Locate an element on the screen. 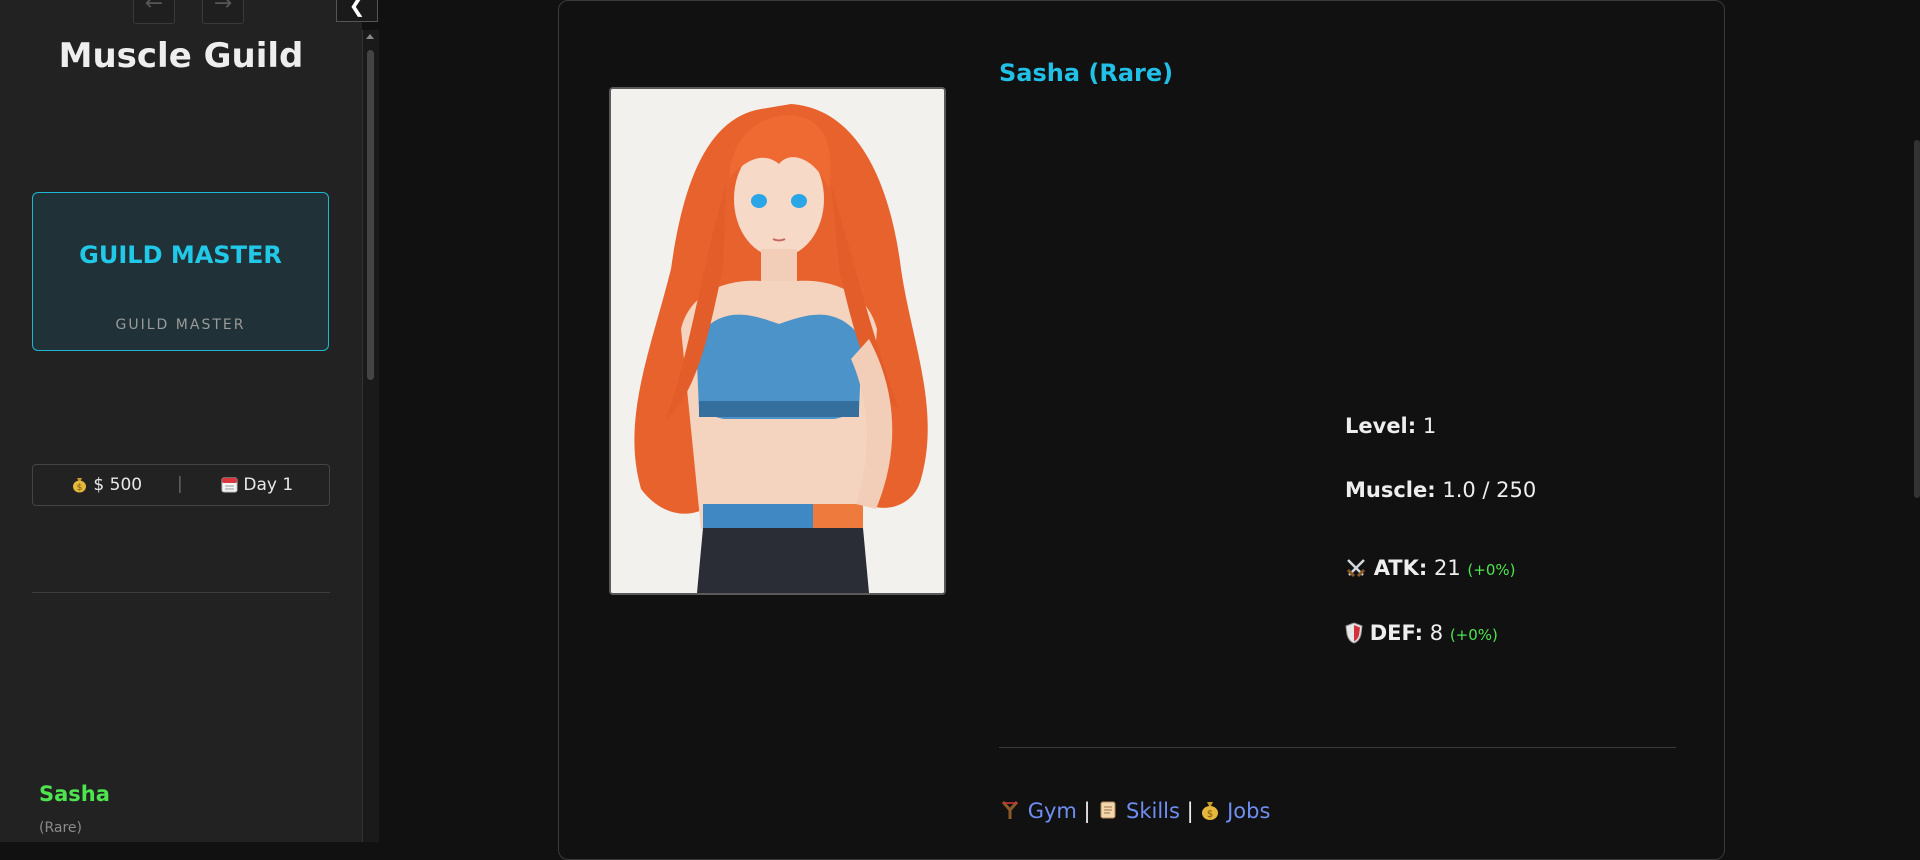 The height and width of the screenshot is (860, 1920). link-gym: Gym is located at coordinates (1041, 811).